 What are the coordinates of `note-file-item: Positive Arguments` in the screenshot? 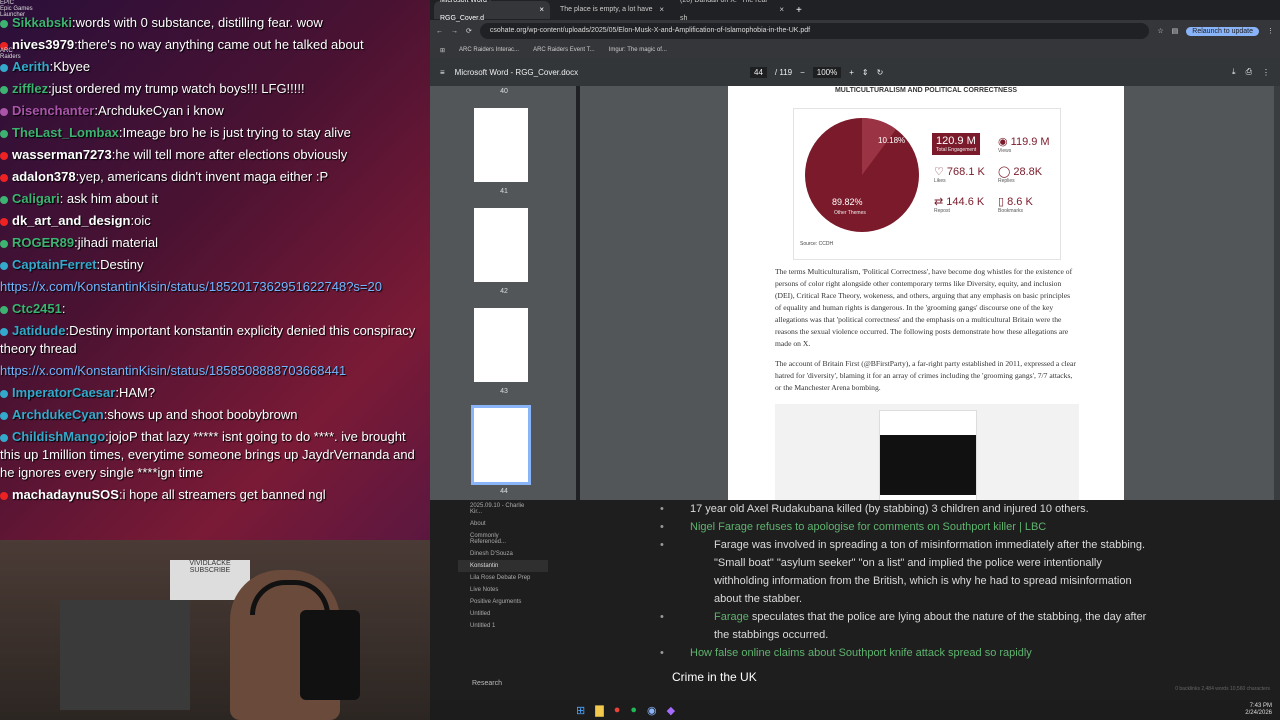 It's located at (503, 602).